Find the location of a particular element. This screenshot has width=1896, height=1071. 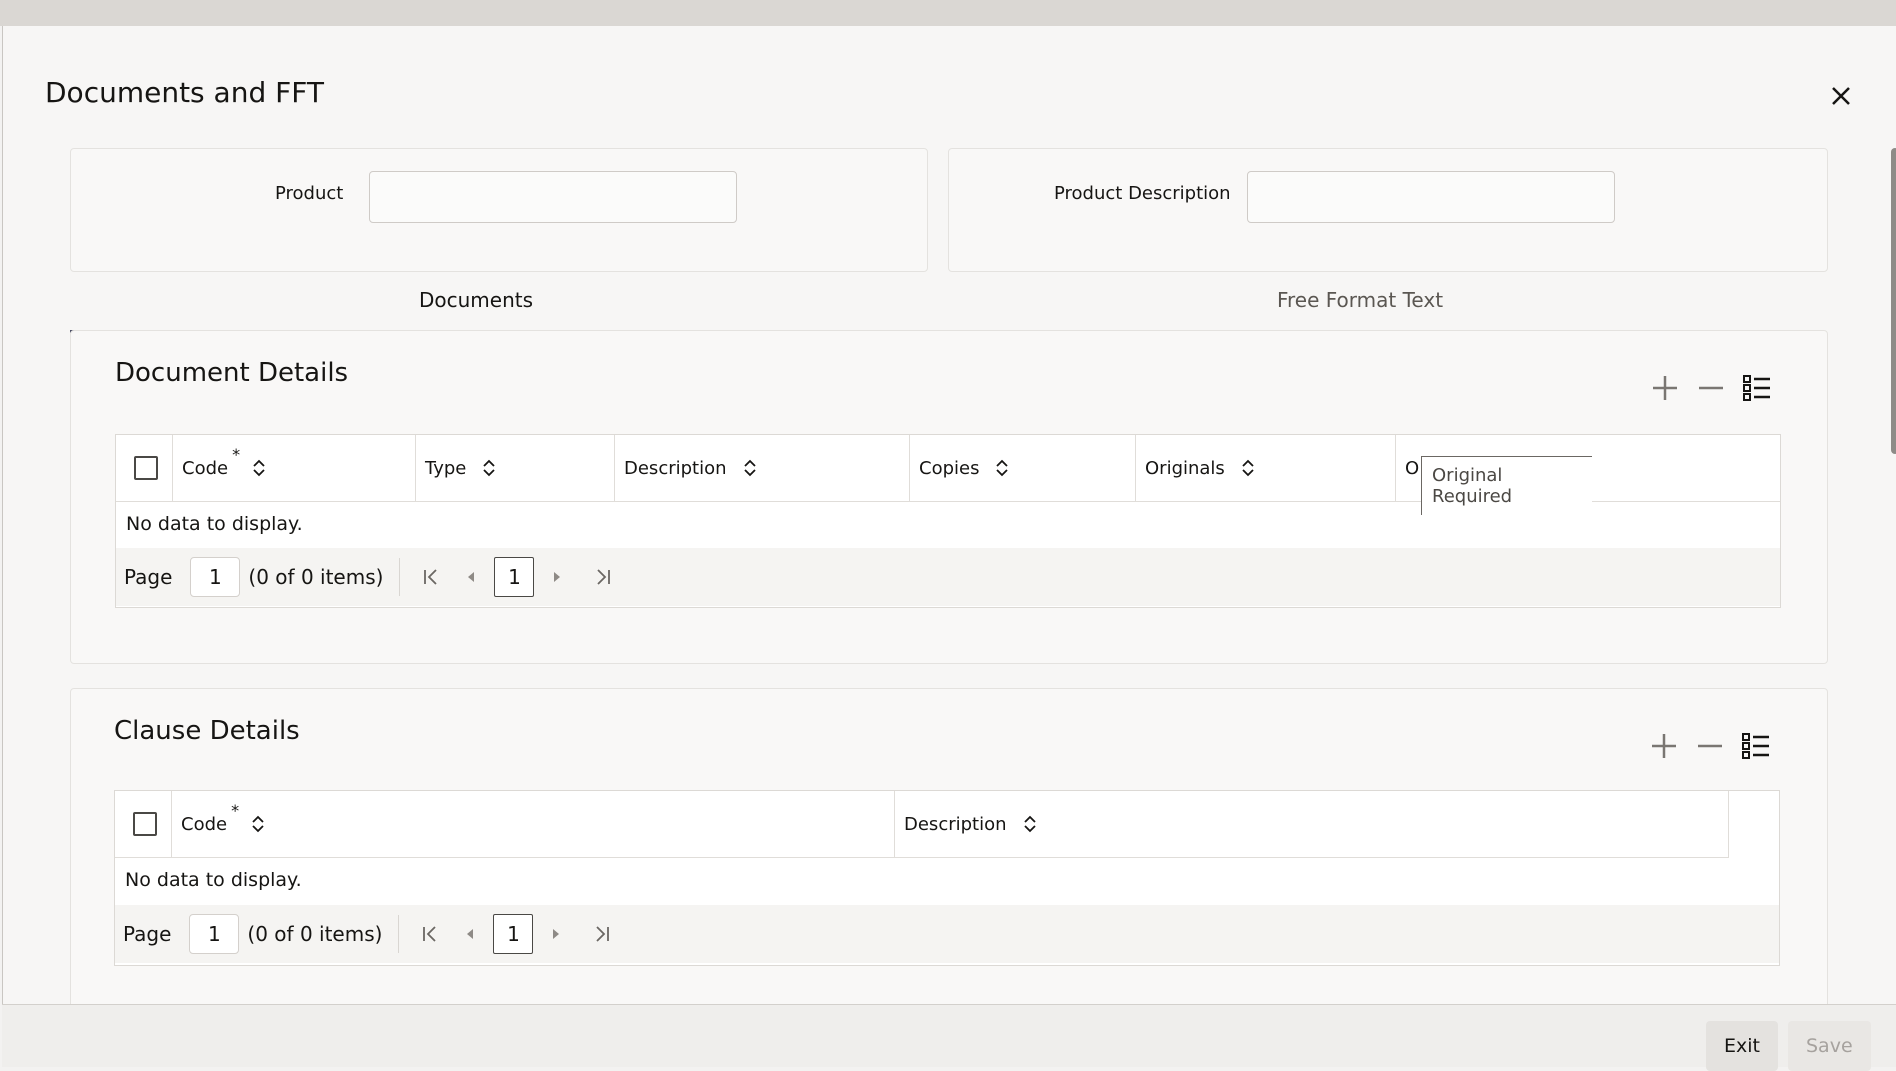

product-description-input is located at coordinates (1431, 197).